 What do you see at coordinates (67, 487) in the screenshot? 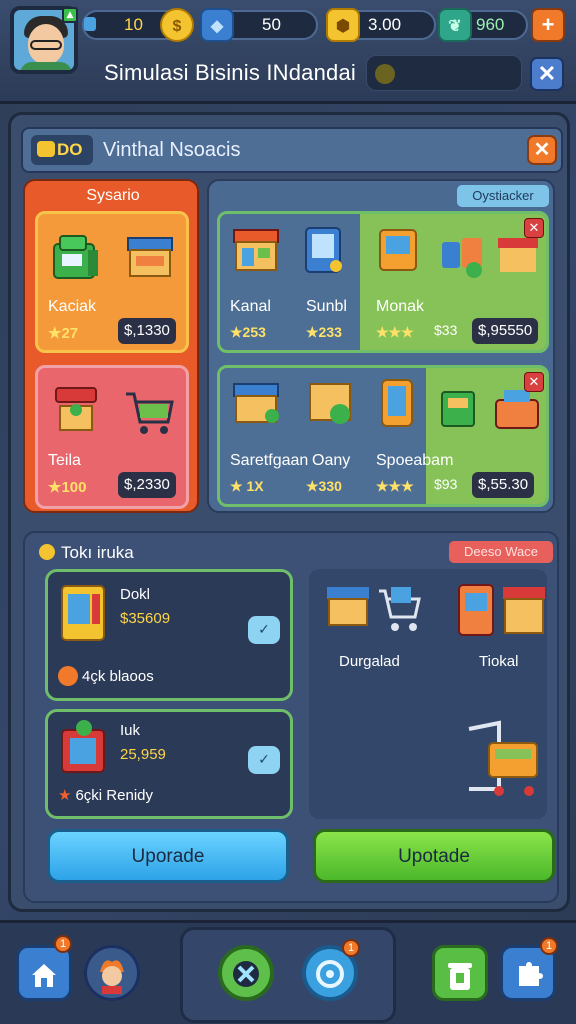
I see `card-stars: ★100` at bounding box center [67, 487].